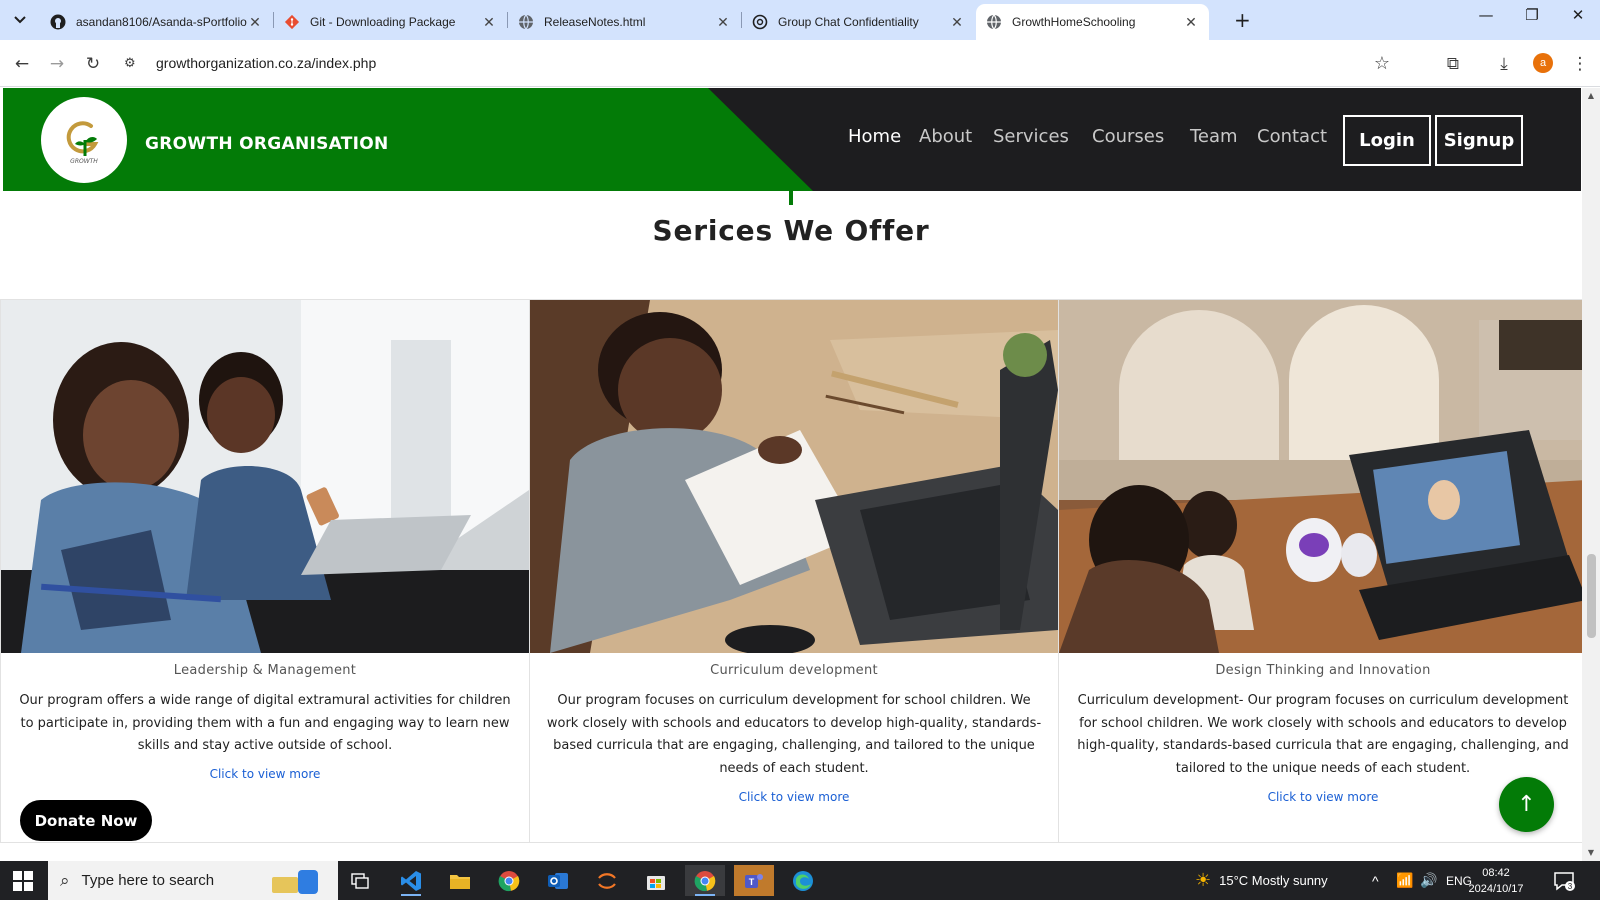 The height and width of the screenshot is (900, 1600). I want to click on scroll-to-top-arrow-icon: ↑, so click(1526, 804).